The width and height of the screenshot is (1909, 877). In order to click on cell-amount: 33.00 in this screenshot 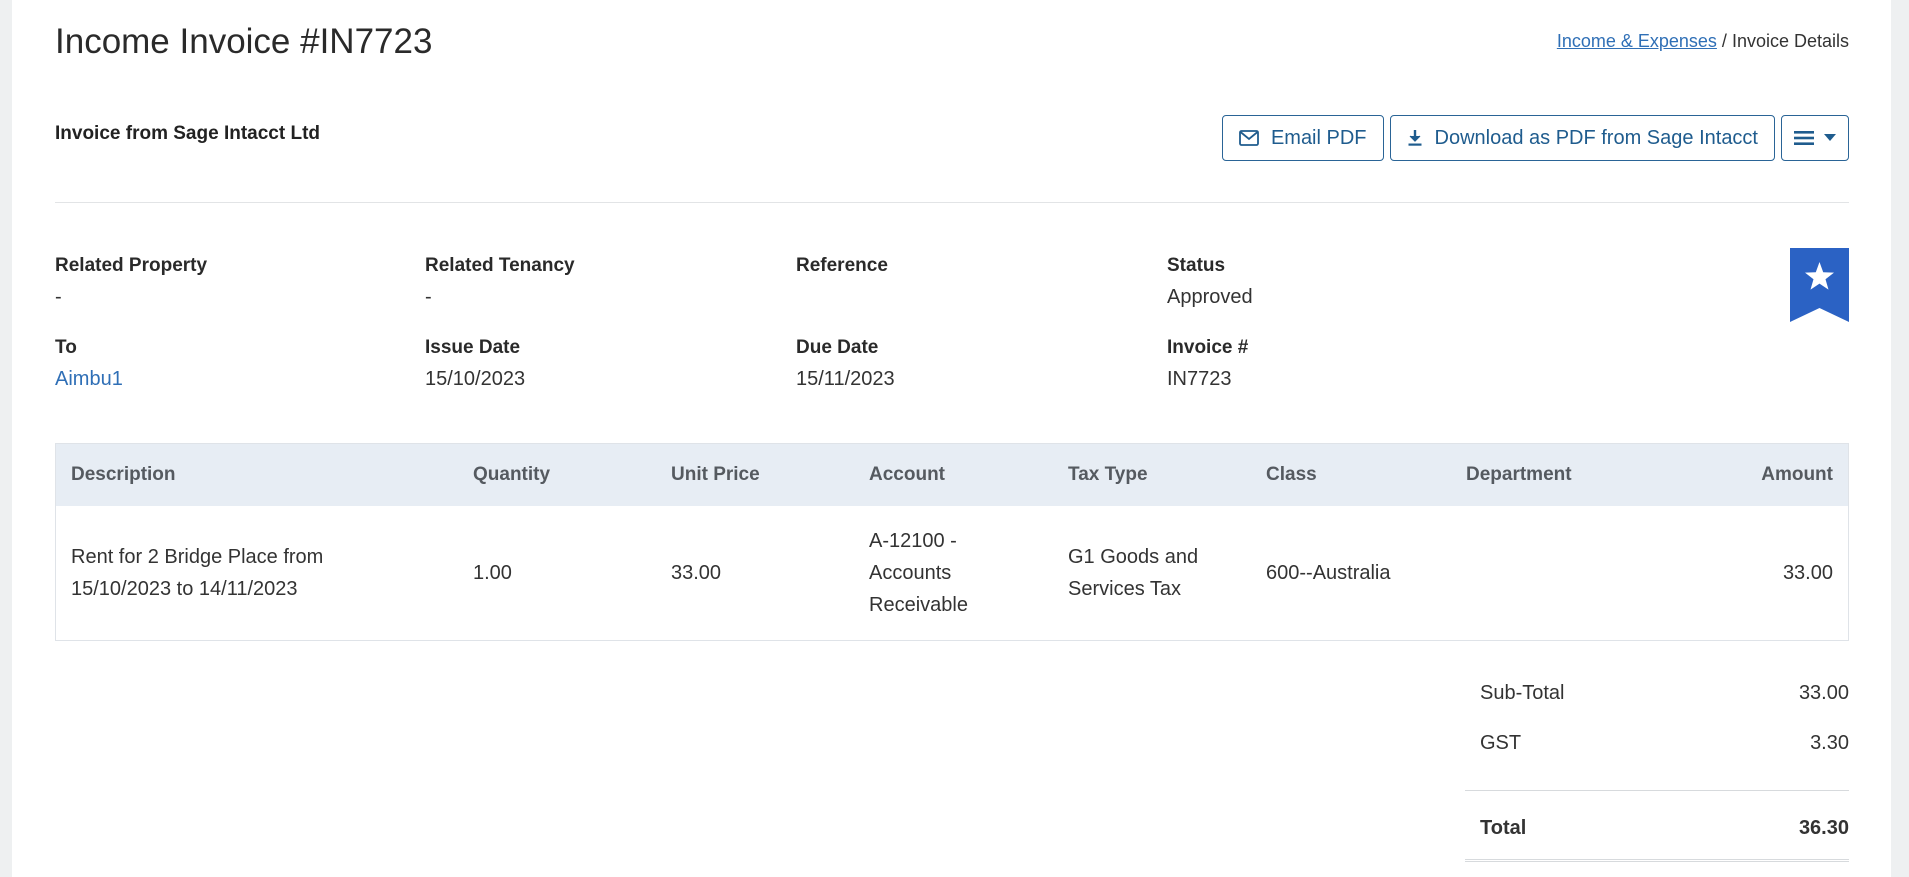, I will do `click(1807, 573)`.